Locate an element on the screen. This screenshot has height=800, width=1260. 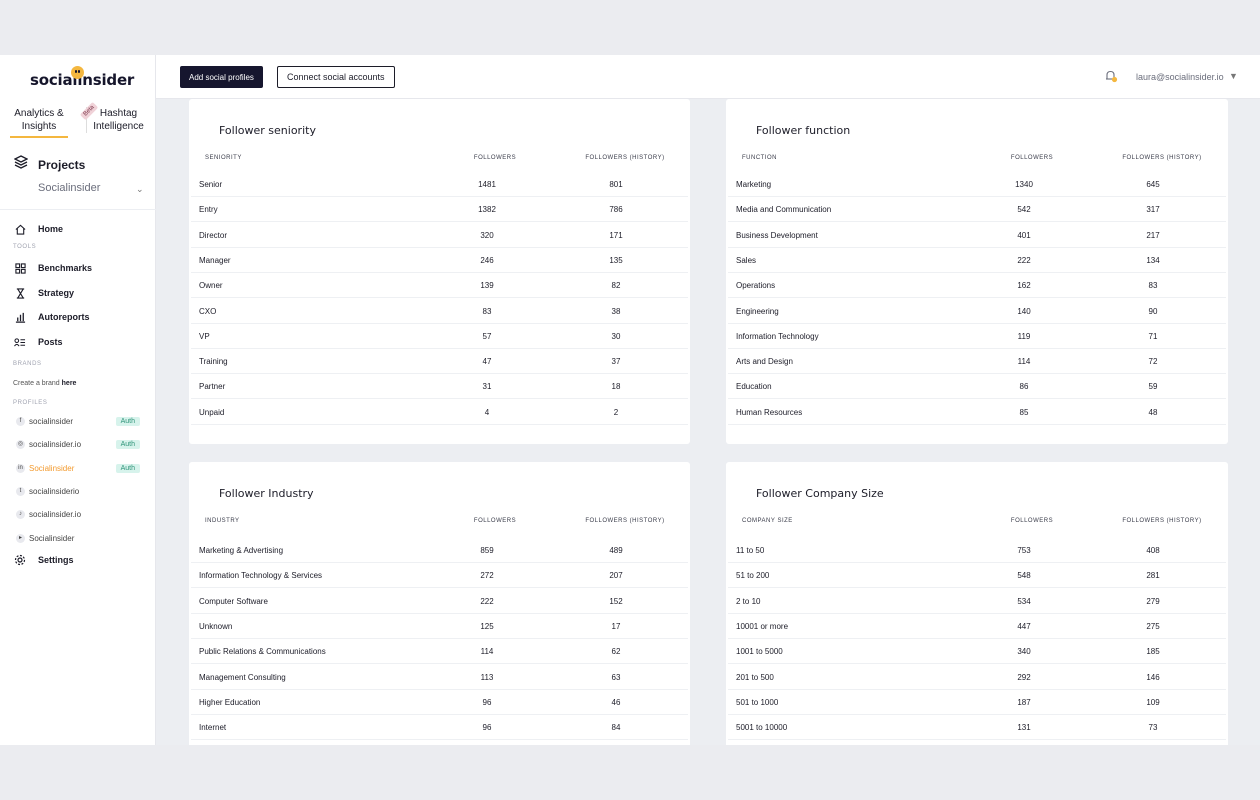
tab-analytics-insights: Analytics & Insights is located at coordinates (39, 122).